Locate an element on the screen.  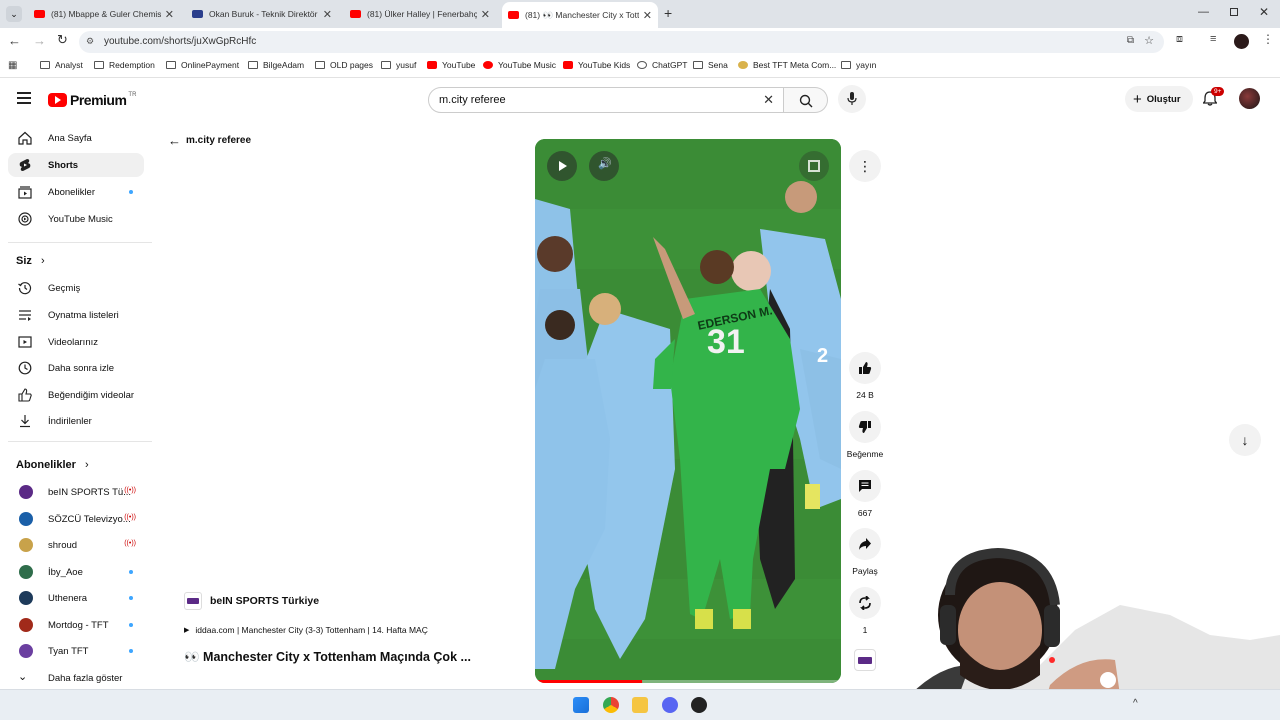
fullscreen-button is located at coordinates (814, 166).